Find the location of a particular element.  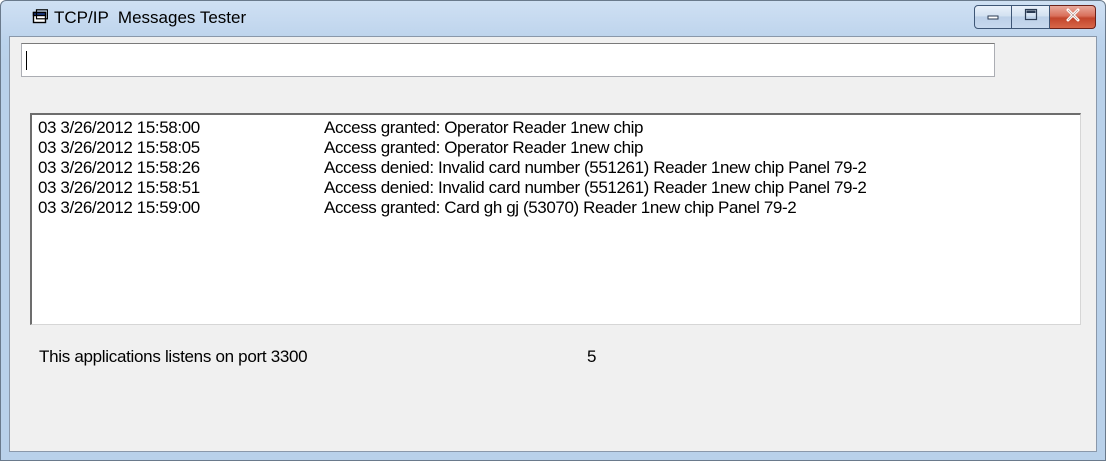

log-timestamp: 03 3/26/2012 15:58:00 is located at coordinates (119, 127).